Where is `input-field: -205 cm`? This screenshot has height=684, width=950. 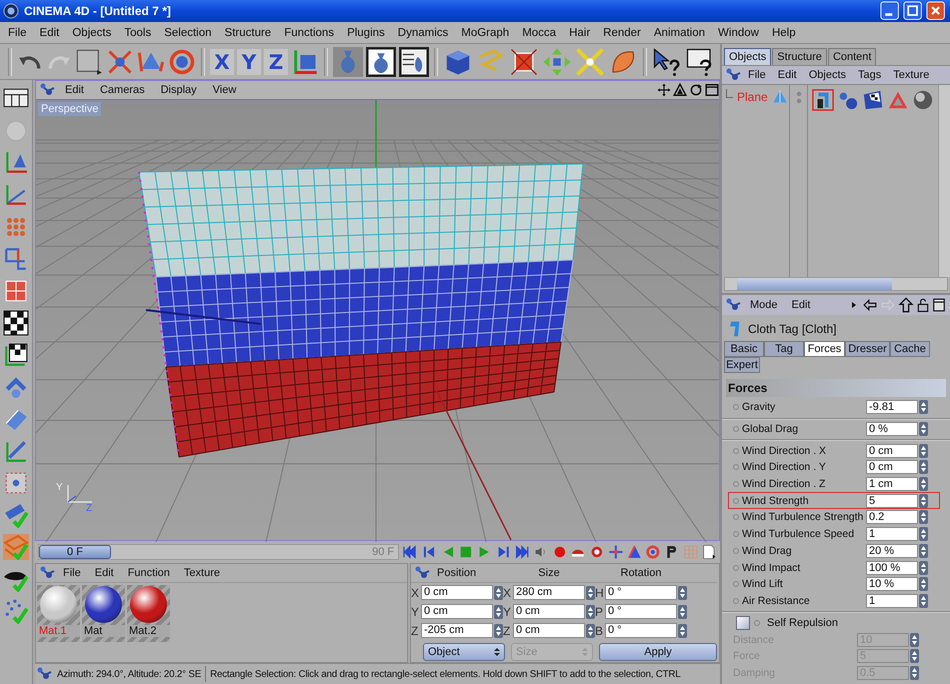 input-field: -205 cm is located at coordinates (457, 630).